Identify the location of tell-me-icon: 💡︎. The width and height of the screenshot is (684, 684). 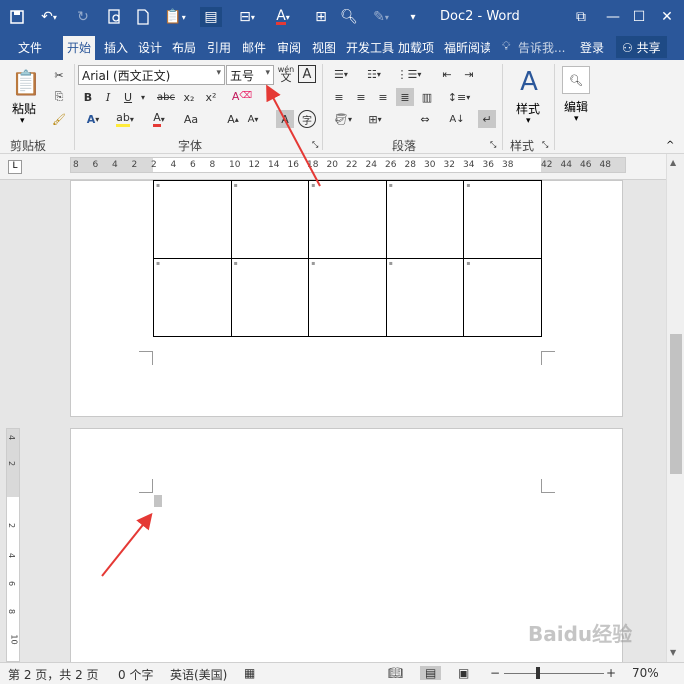
(506, 46).